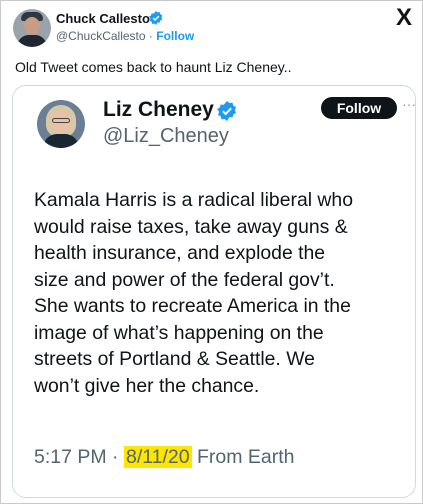  I want to click on follow-button: Follow, so click(175, 36).